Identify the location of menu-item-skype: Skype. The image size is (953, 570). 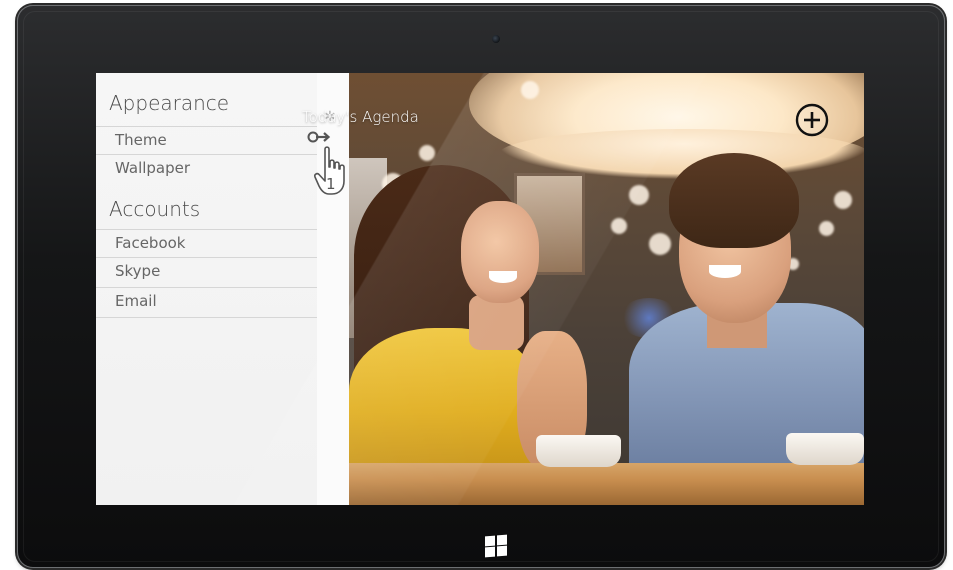
(206, 271).